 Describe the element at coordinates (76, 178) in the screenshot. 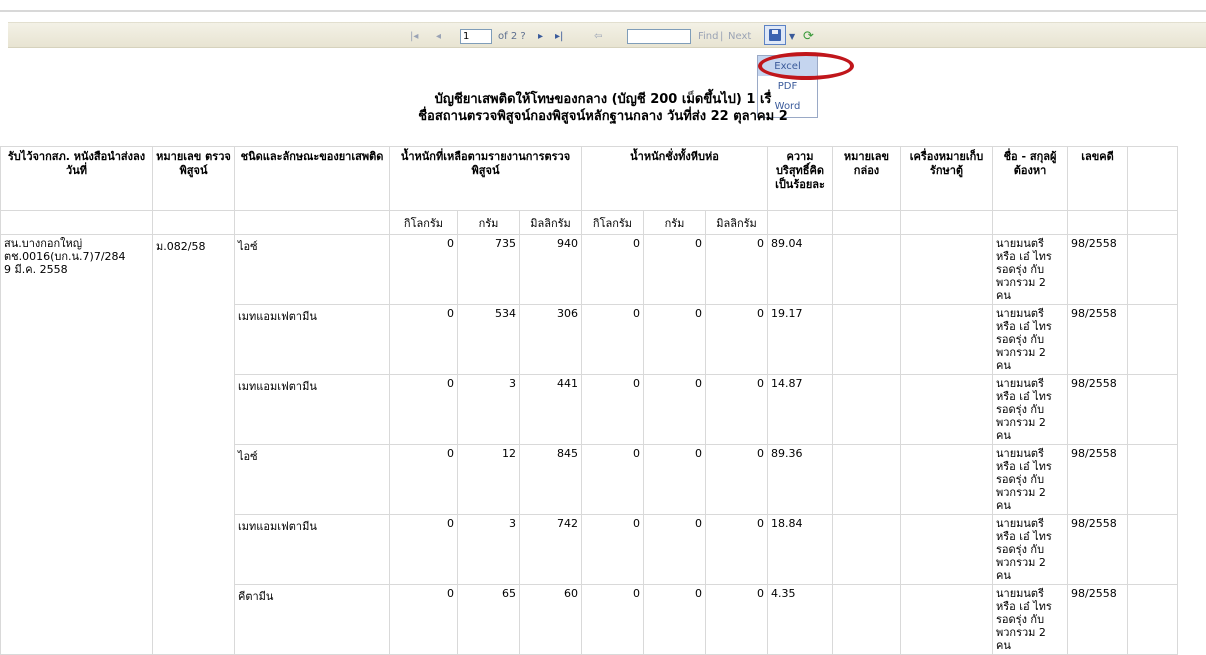

I see `header-received: รับไว้จากสภ. หนังสือนำส่งลงวันที่` at that location.